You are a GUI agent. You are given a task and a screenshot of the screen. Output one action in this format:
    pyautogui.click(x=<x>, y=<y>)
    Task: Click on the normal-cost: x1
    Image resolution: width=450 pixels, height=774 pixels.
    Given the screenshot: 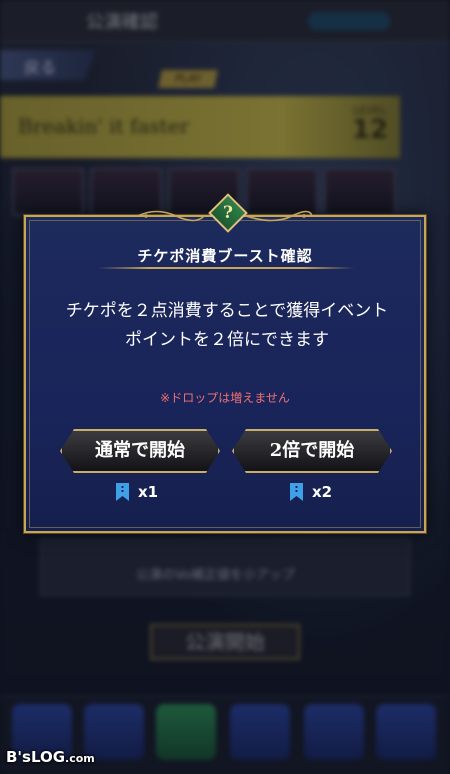 What is the action you would take?
    pyautogui.click(x=161, y=492)
    